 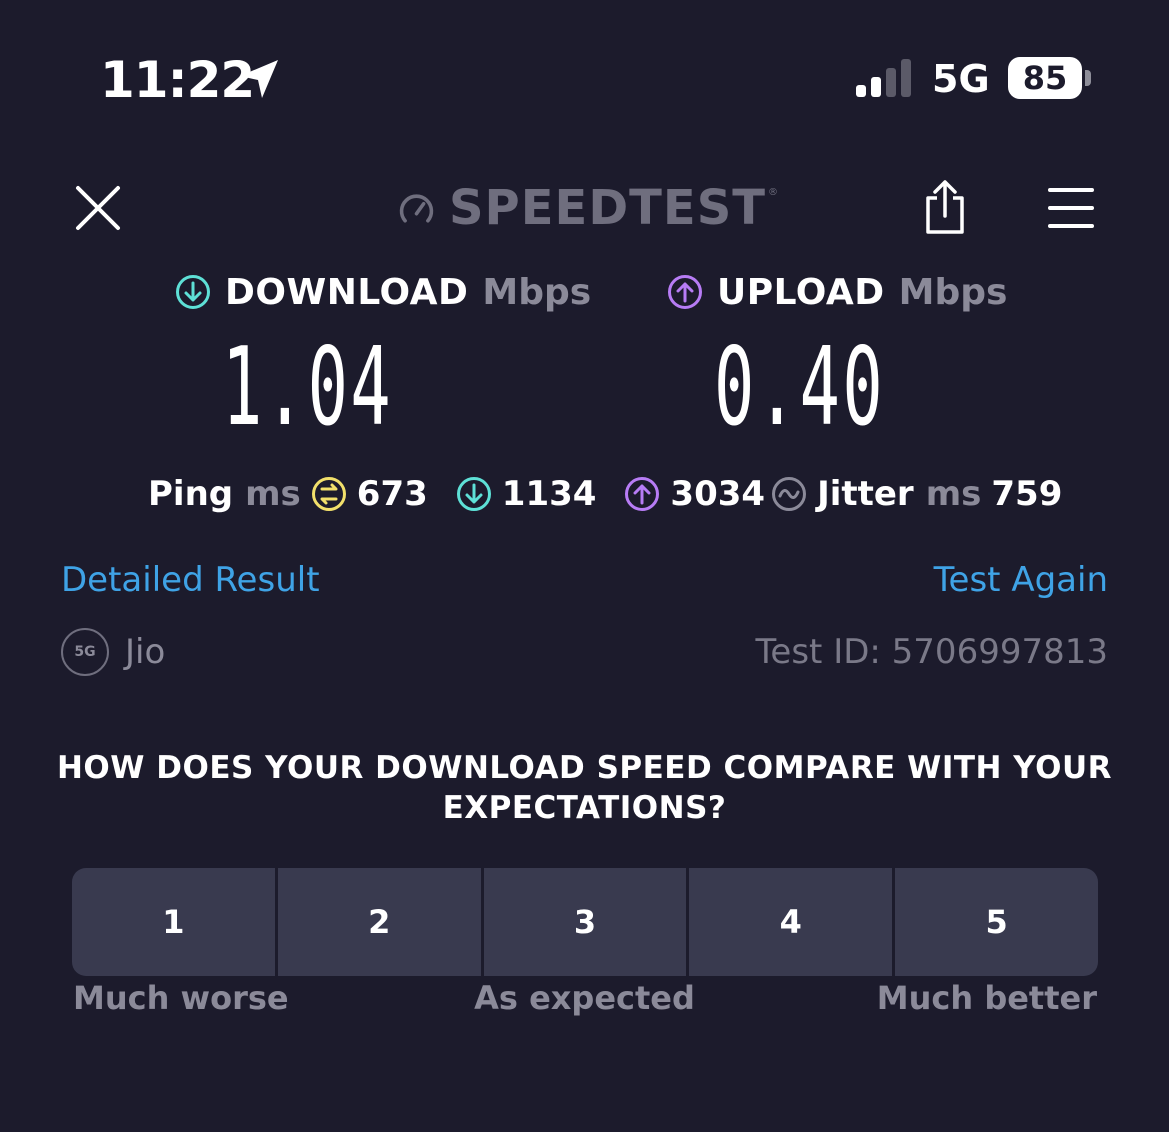 What do you see at coordinates (273, 494) in the screenshot?
I see `ping-unit: ms` at bounding box center [273, 494].